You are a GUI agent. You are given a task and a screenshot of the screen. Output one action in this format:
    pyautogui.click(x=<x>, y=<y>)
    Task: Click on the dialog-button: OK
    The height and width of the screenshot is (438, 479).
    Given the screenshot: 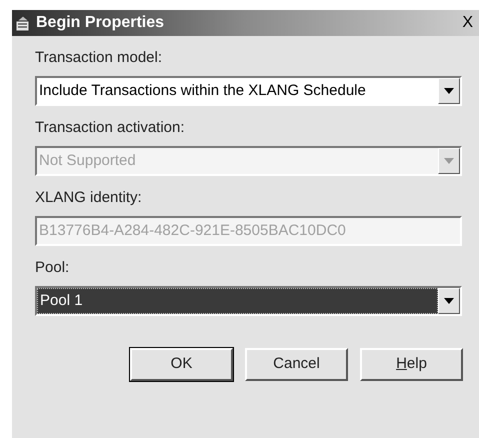 What is the action you would take?
    pyautogui.click(x=181, y=364)
    